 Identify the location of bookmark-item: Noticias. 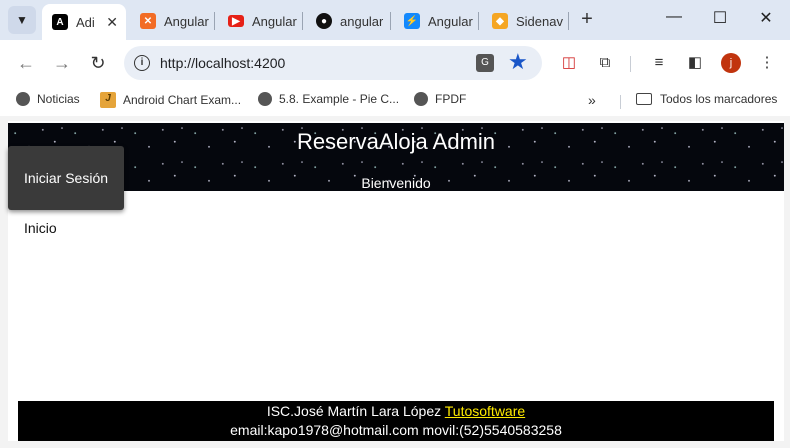
(48, 99).